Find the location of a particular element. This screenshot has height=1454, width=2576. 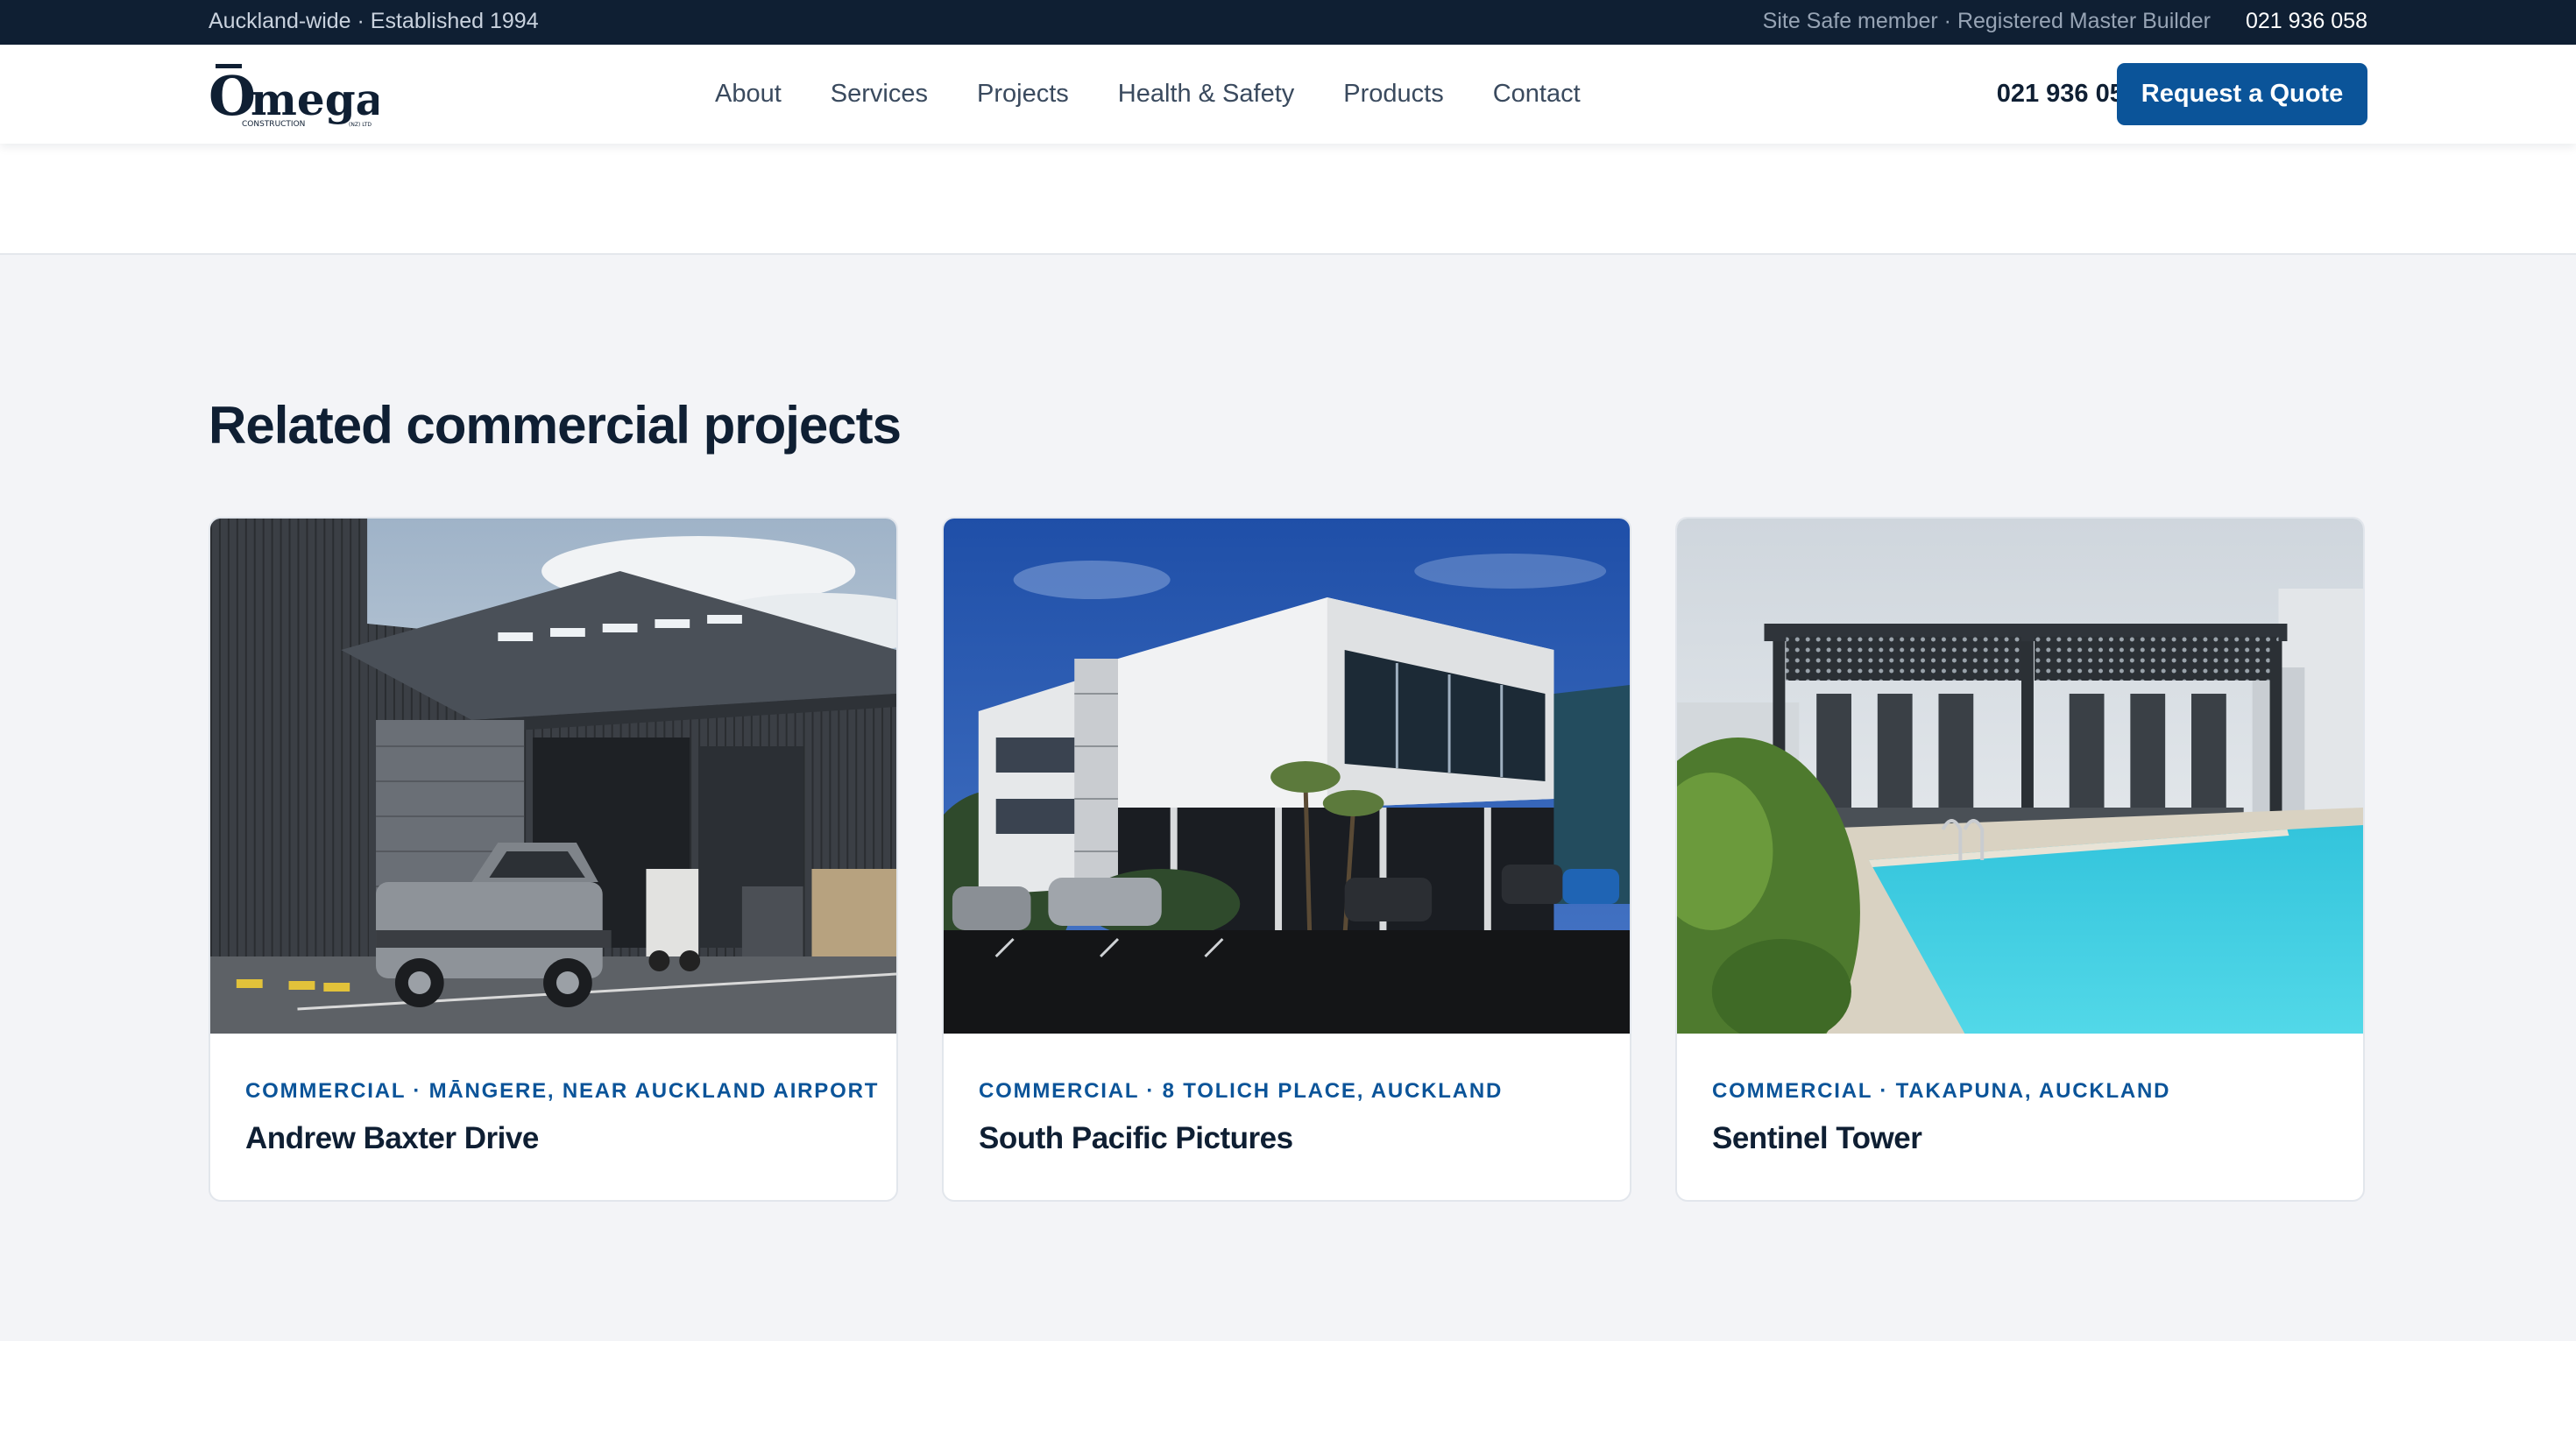

nav-link-projects: Projects is located at coordinates (1023, 94).